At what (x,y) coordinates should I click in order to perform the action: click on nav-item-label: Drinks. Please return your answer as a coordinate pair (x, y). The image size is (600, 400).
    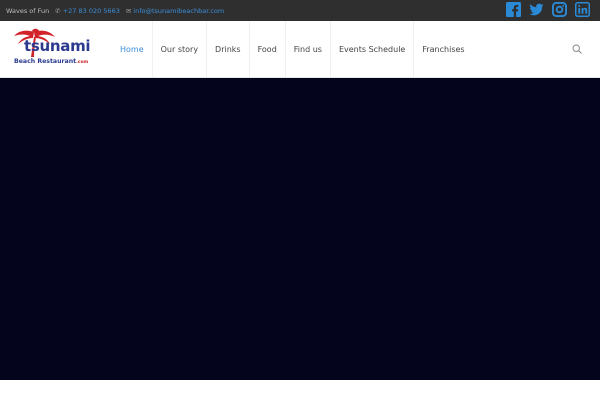
    Looking at the image, I should click on (228, 49).